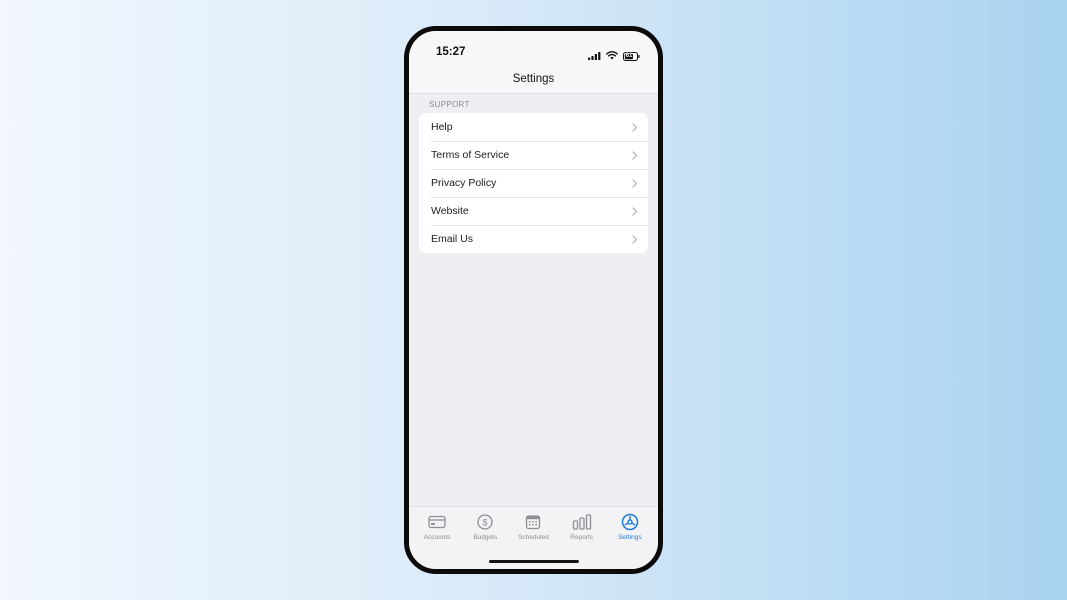  I want to click on tab-reports: Reports, so click(582, 527).